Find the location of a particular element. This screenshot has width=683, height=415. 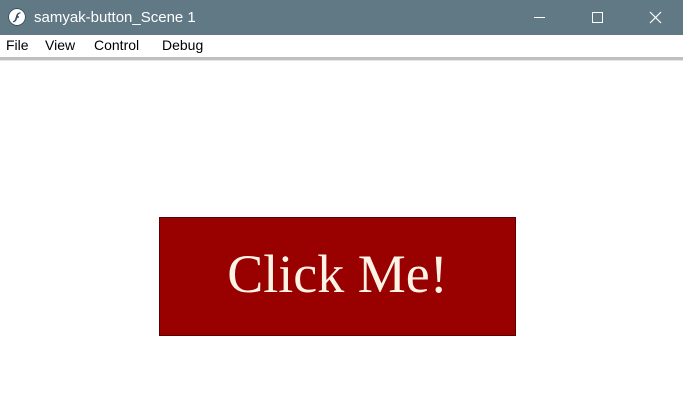

maximize-icon is located at coordinates (597, 17).